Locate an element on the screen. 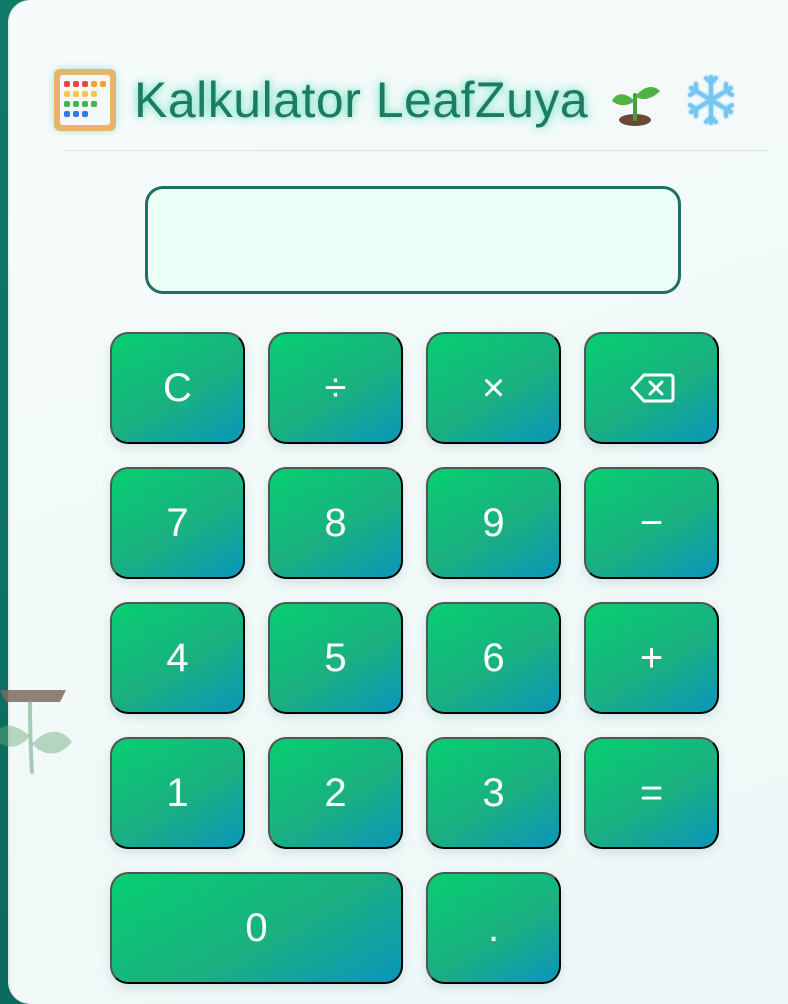  snowflake-icon is located at coordinates (711, 100).